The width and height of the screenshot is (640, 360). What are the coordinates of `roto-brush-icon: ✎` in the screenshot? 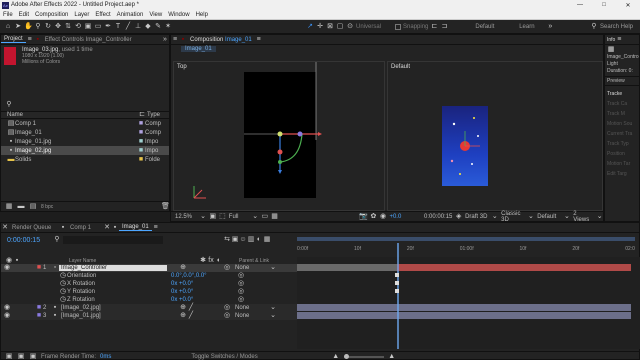 It's located at (158, 27).